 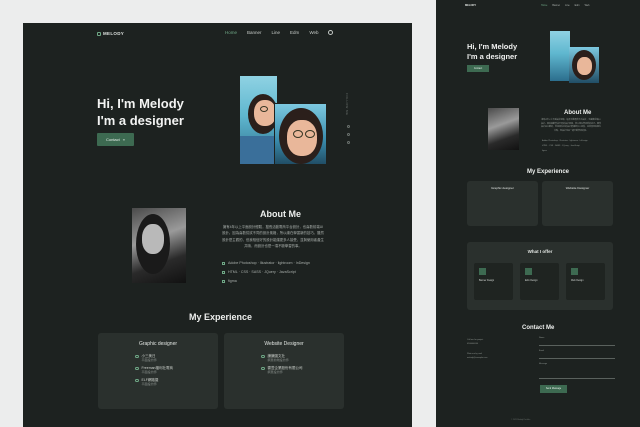 What do you see at coordinates (262, 272) in the screenshot?
I see `skill-label: HTML · CSS · SASS · JQuery · JavaScript` at bounding box center [262, 272].